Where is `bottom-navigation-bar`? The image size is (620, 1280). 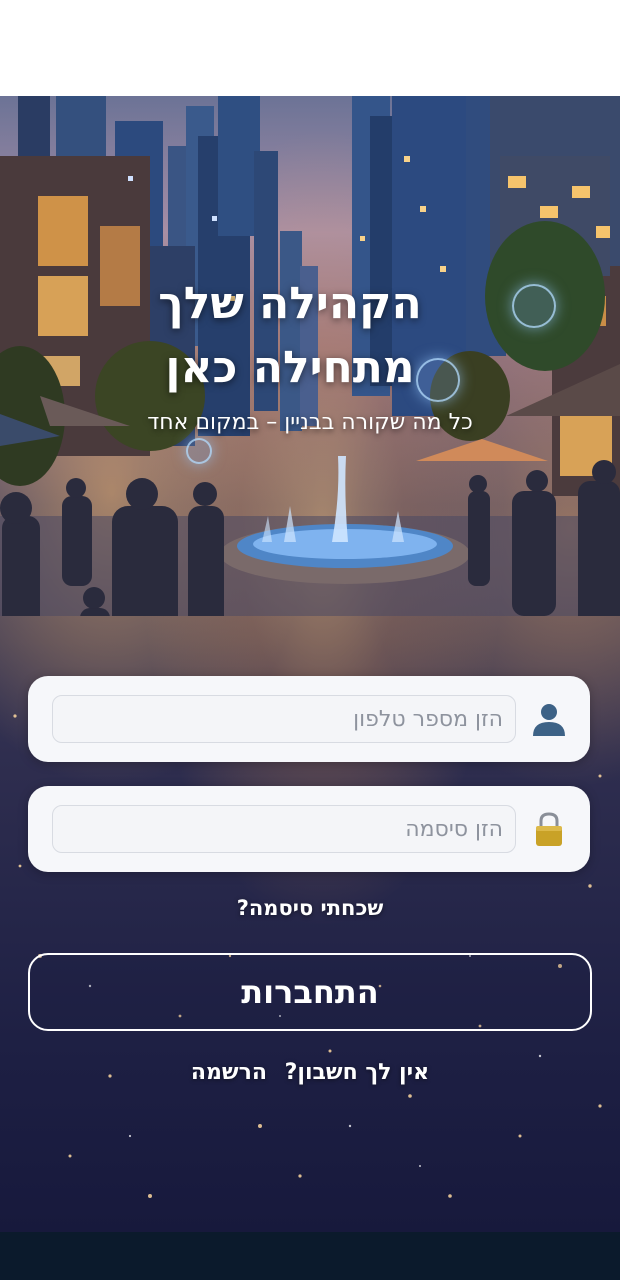
bottom-navigation-bar is located at coordinates (310, 1256).